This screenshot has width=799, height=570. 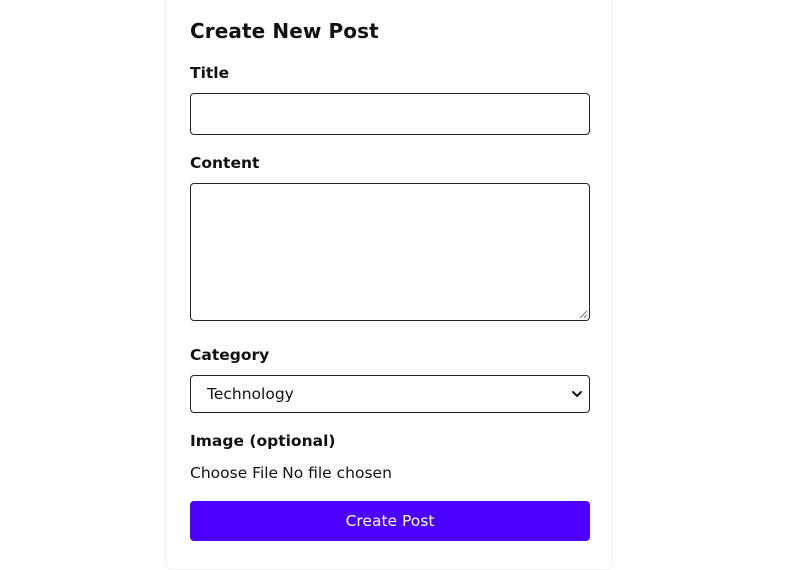 I want to click on title-label: Title, so click(x=210, y=73).